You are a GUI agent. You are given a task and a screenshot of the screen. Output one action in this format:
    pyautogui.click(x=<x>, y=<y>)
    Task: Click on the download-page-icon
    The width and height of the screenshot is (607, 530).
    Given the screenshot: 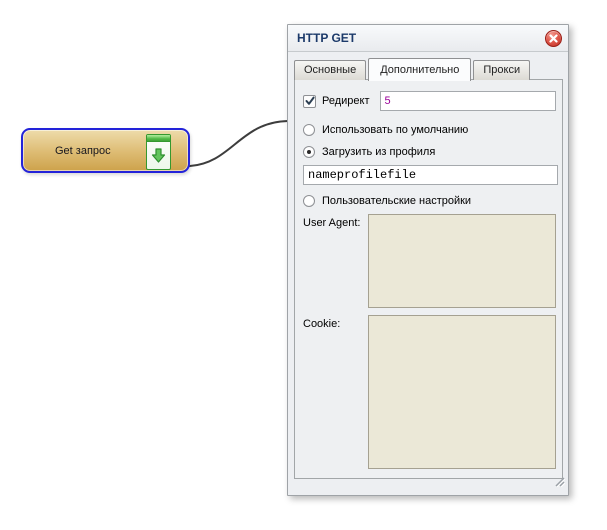 What is the action you would take?
    pyautogui.click(x=158, y=152)
    